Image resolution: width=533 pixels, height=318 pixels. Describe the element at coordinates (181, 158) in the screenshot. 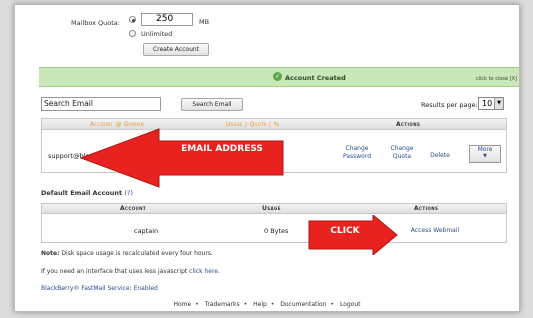

I see `email-callout-arrow` at that location.